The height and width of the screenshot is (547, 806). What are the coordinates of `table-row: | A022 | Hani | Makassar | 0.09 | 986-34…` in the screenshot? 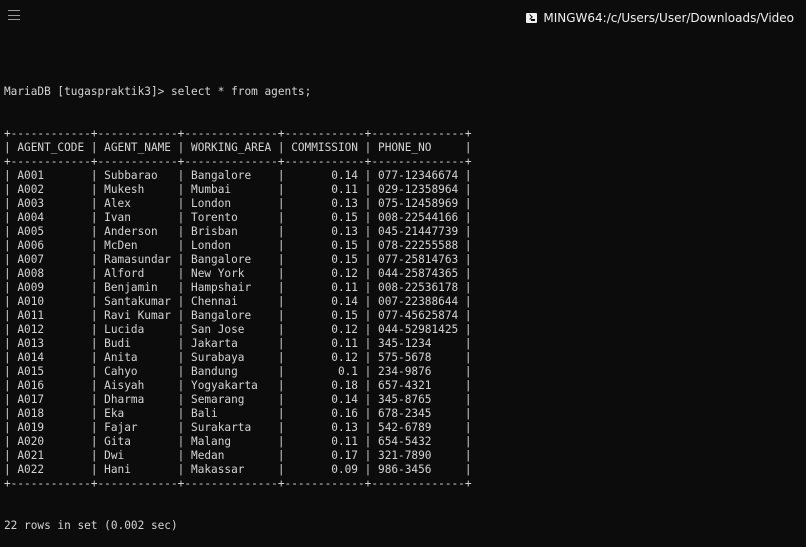 It's located at (238, 469).